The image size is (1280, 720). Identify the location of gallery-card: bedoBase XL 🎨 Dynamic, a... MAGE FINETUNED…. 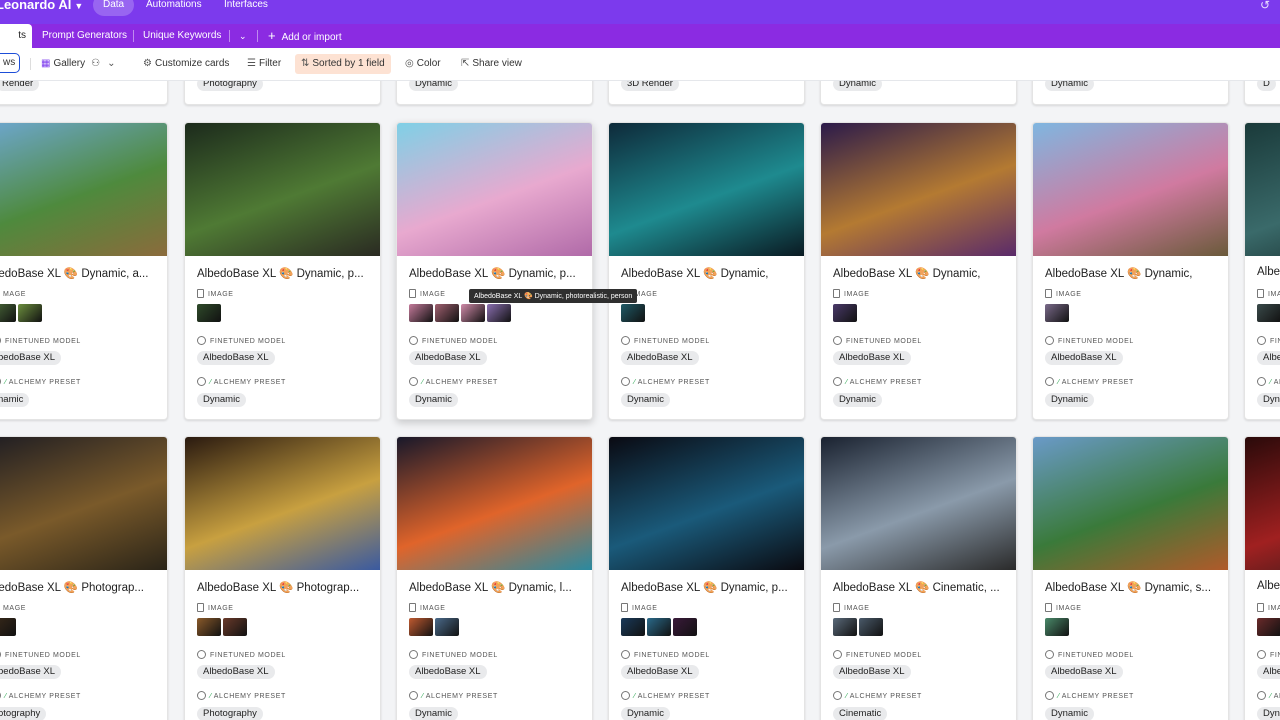
(84, 271).